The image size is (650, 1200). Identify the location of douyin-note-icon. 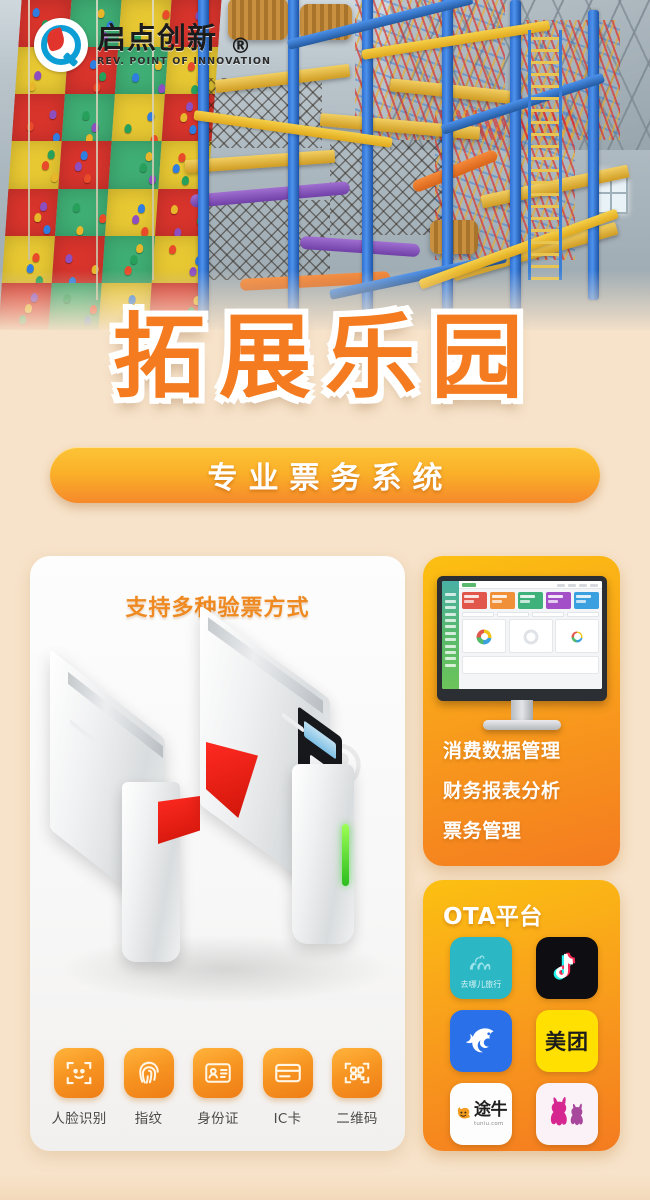
(564, 966).